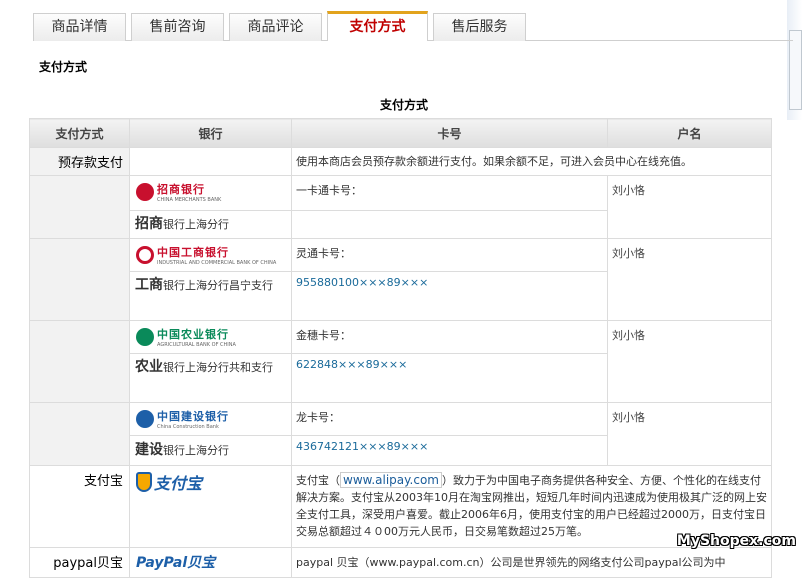 The width and height of the screenshot is (802, 578). What do you see at coordinates (63, 67) in the screenshot?
I see `section-title: 支付方式` at bounding box center [63, 67].